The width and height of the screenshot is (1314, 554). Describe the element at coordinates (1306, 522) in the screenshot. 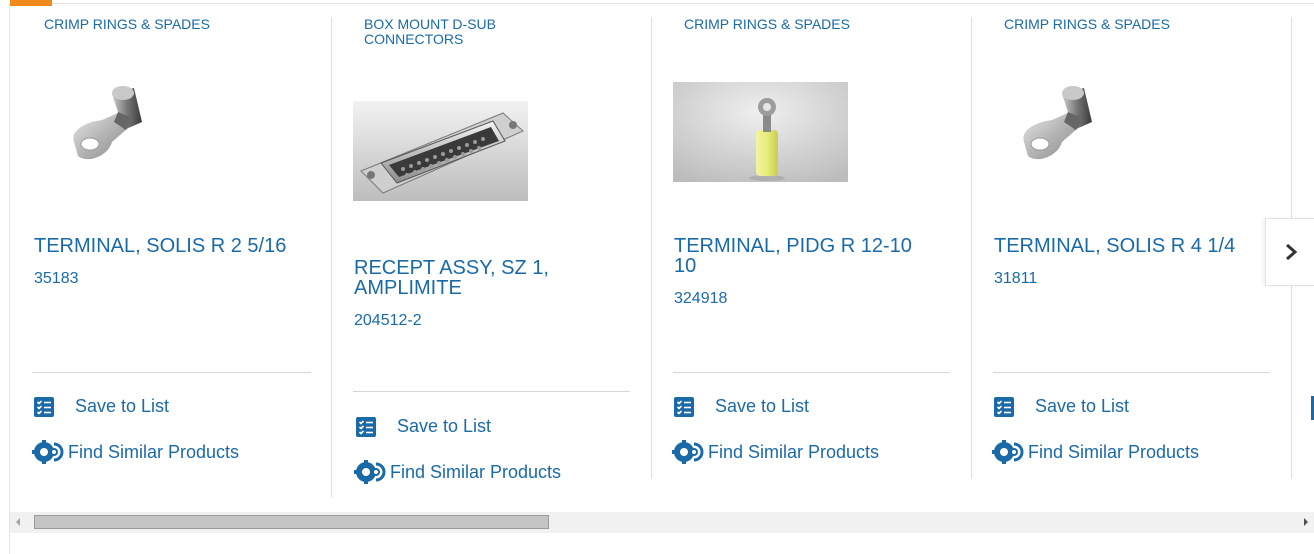

I see `scroll-right-icon` at that location.